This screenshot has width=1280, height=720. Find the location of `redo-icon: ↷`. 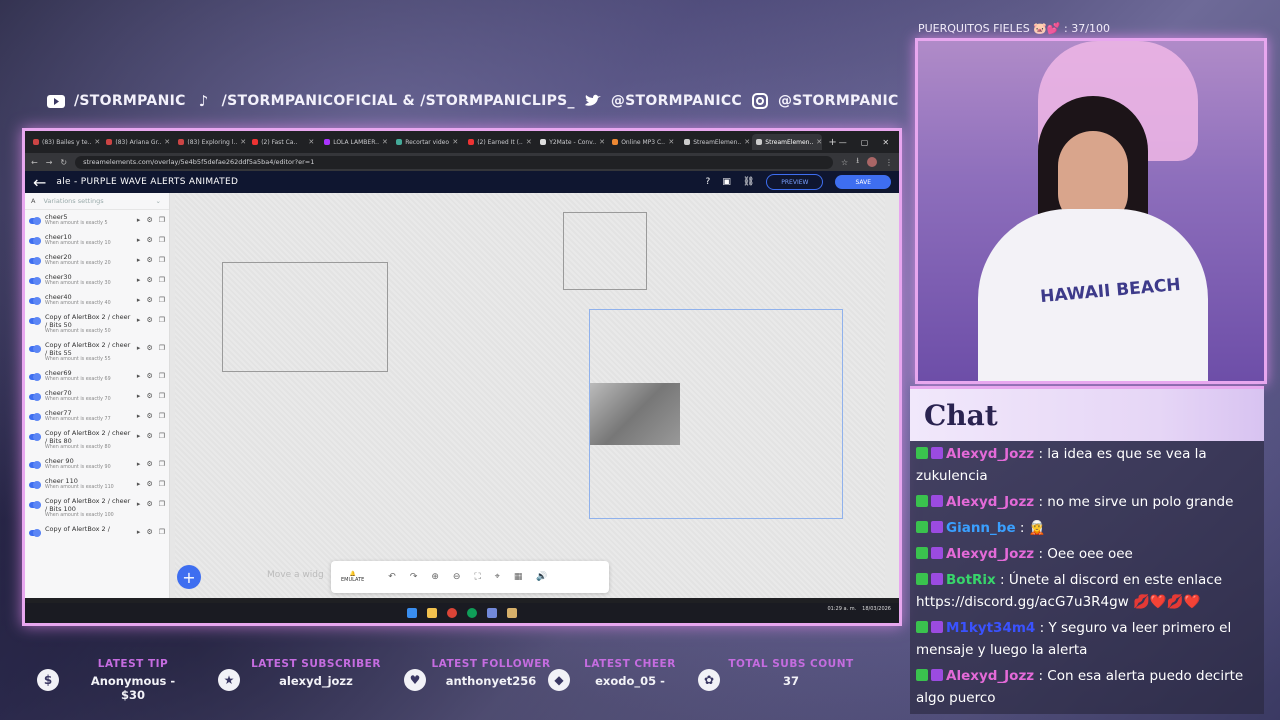

redo-icon: ↷ is located at coordinates (414, 577).